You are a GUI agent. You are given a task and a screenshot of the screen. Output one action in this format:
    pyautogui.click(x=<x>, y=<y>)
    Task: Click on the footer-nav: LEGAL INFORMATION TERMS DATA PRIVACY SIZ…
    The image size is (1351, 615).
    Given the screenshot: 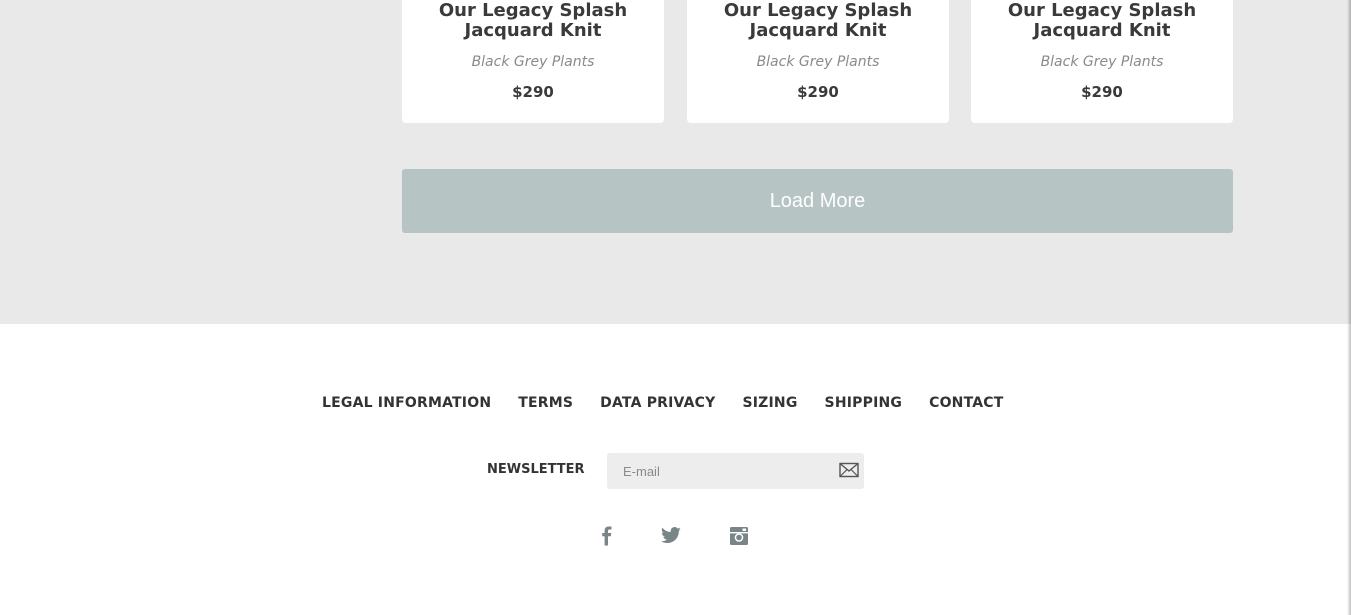 What is the action you would take?
    pyautogui.click(x=663, y=403)
    